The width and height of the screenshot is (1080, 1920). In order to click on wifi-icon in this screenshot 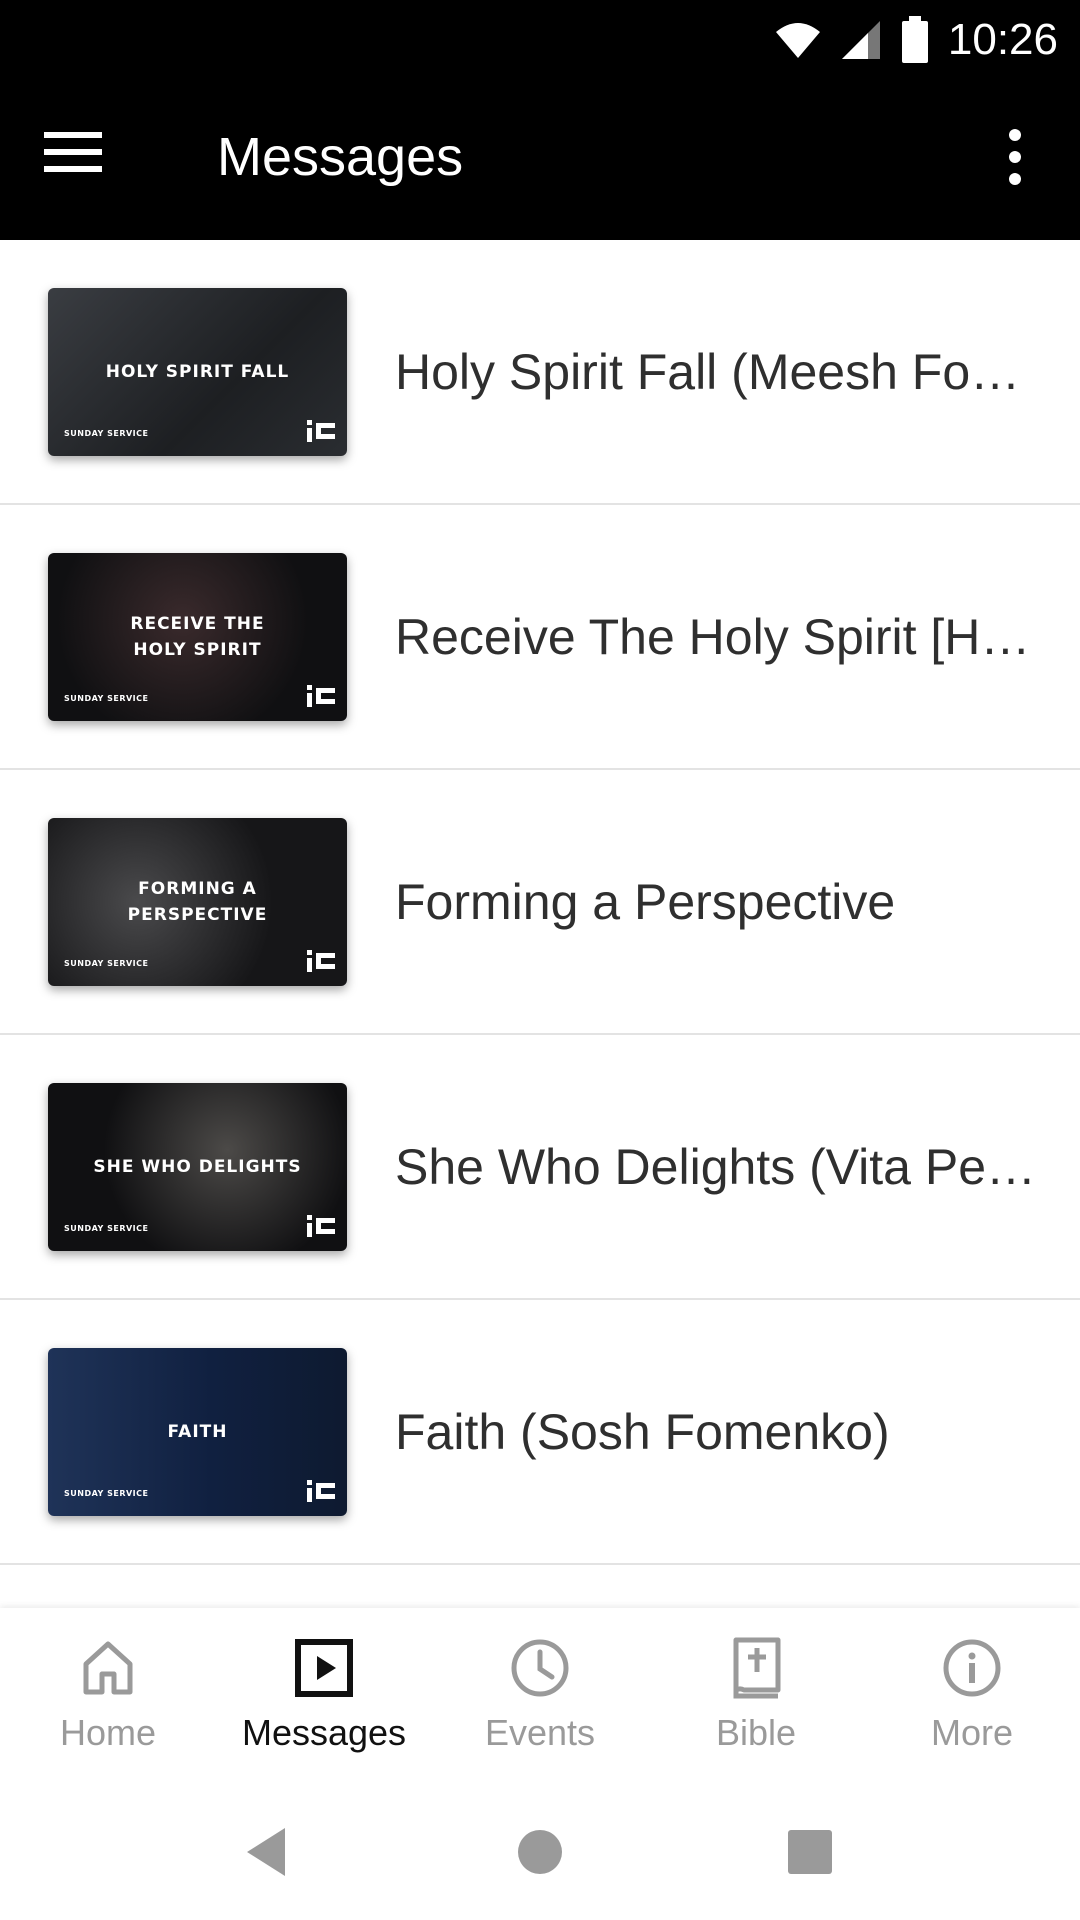, I will do `click(797, 40)`.